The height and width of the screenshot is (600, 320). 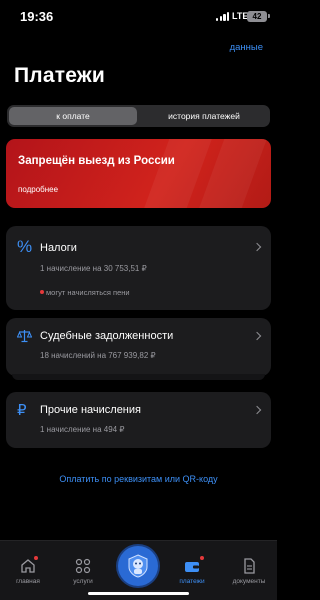 I want to click on banner-title: Запрещён выезд из России, so click(x=96, y=161).